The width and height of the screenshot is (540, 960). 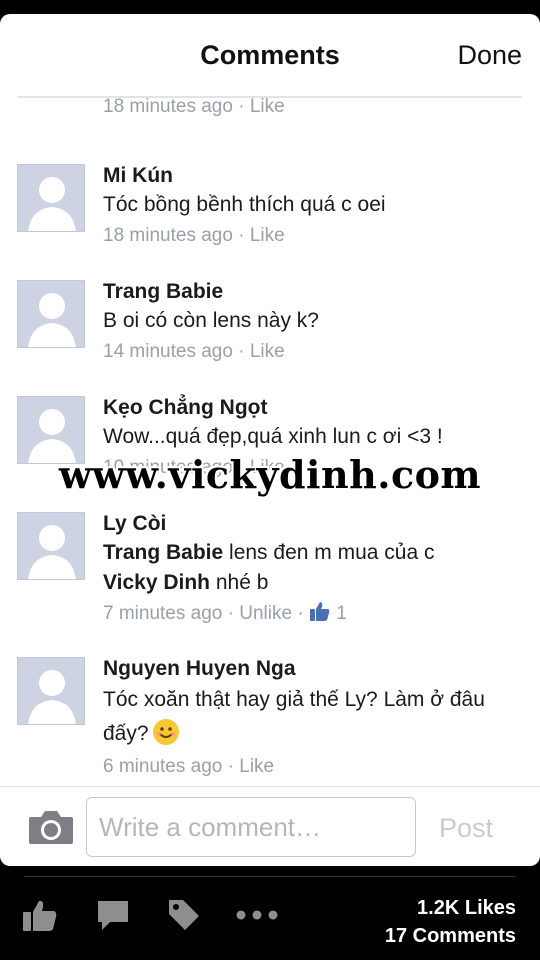 What do you see at coordinates (311, 236) in the screenshot?
I see `comment-meta: 18 minutes ago · Like` at bounding box center [311, 236].